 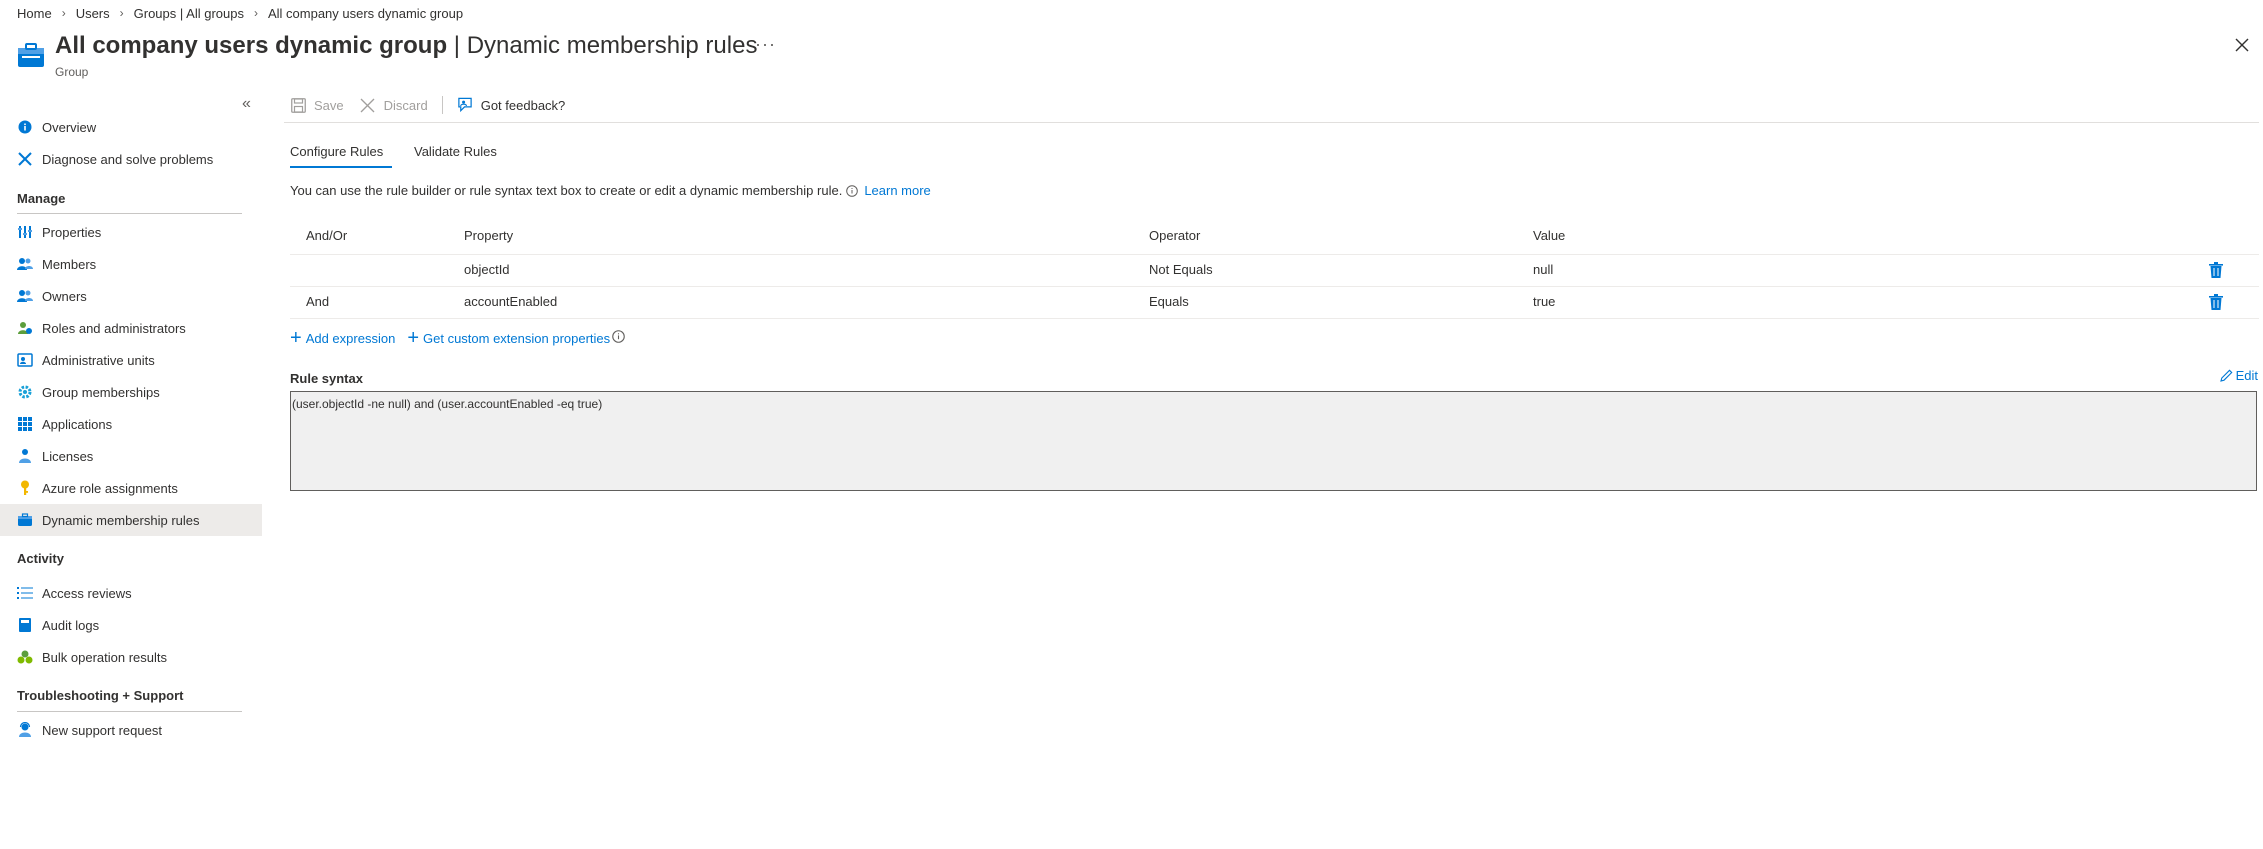 What do you see at coordinates (455, 151) in the screenshot?
I see `tab-validate-rules: Validate Rules` at bounding box center [455, 151].